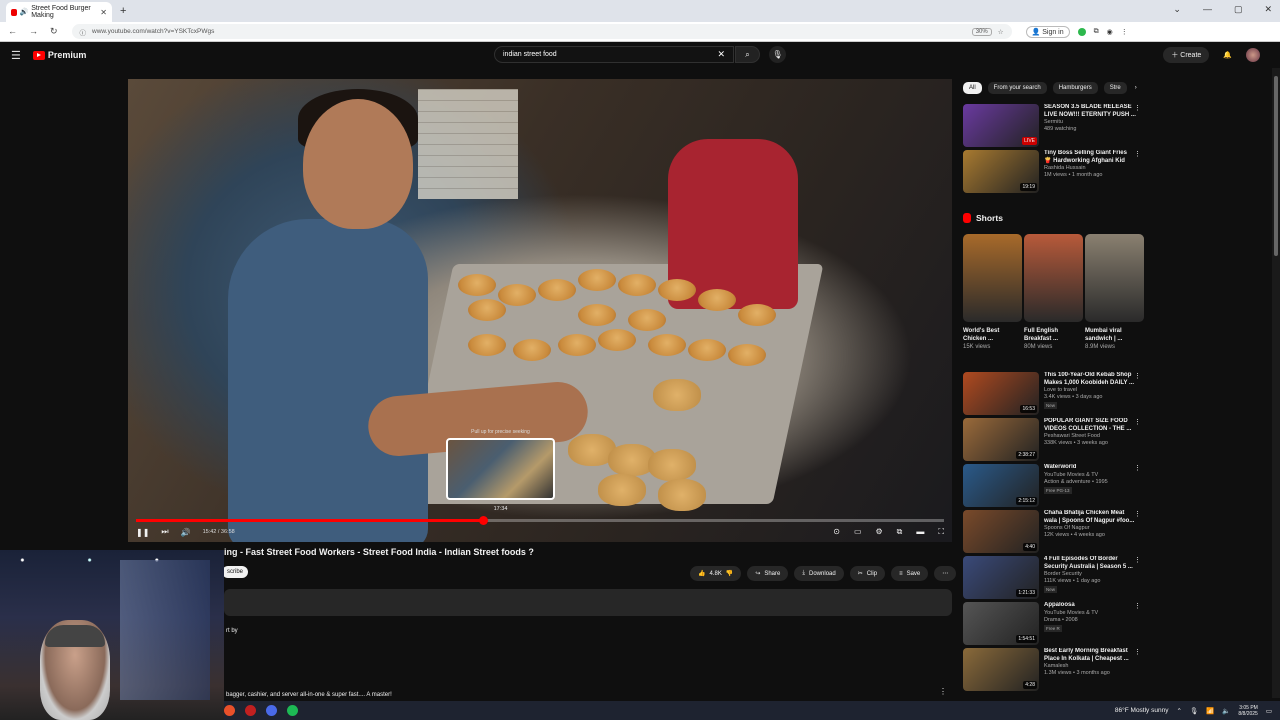 Image resolution: width=1280 pixels, height=720 pixels. Describe the element at coordinates (1227, 55) in the screenshot. I see `notifications-bell-icon: 🔔` at that location.